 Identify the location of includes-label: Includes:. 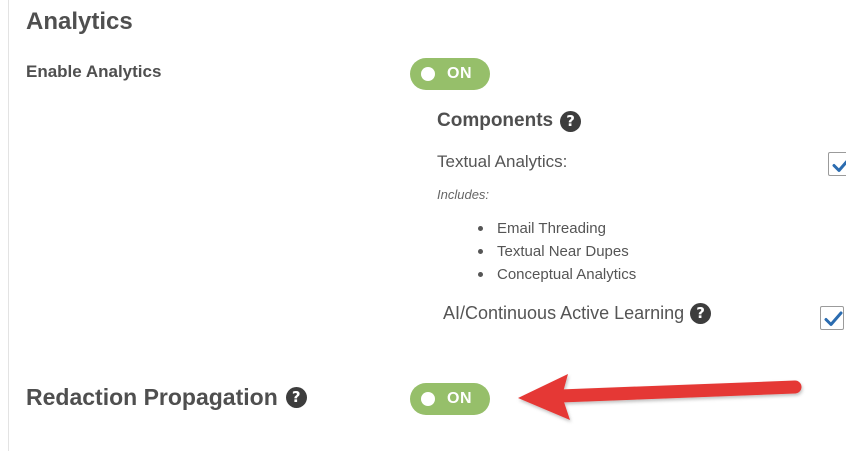
(463, 194).